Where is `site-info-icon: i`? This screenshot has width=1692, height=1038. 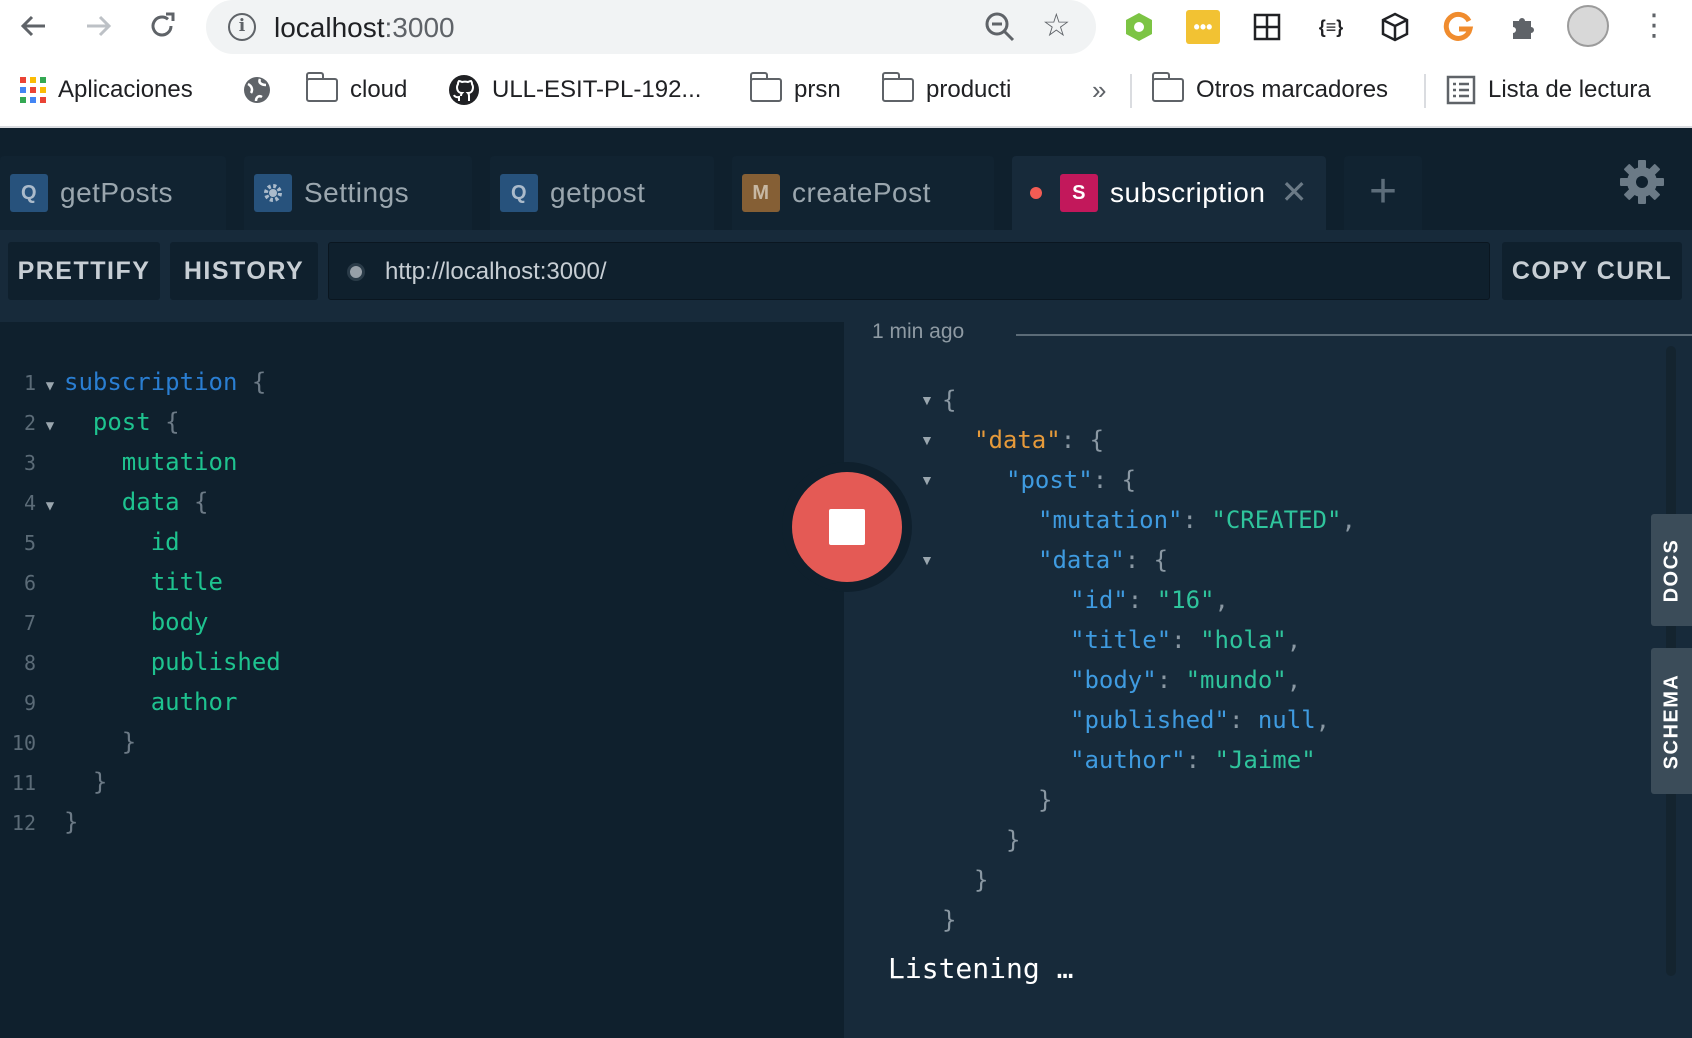 site-info-icon: i is located at coordinates (242, 27).